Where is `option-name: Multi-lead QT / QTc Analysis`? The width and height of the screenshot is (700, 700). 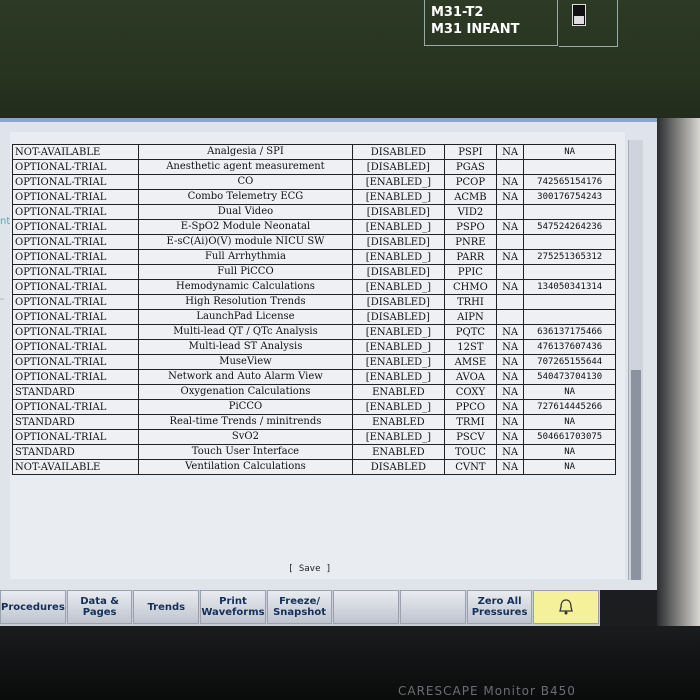
option-name: Multi-lead QT / QTc Analysis is located at coordinates (245, 332).